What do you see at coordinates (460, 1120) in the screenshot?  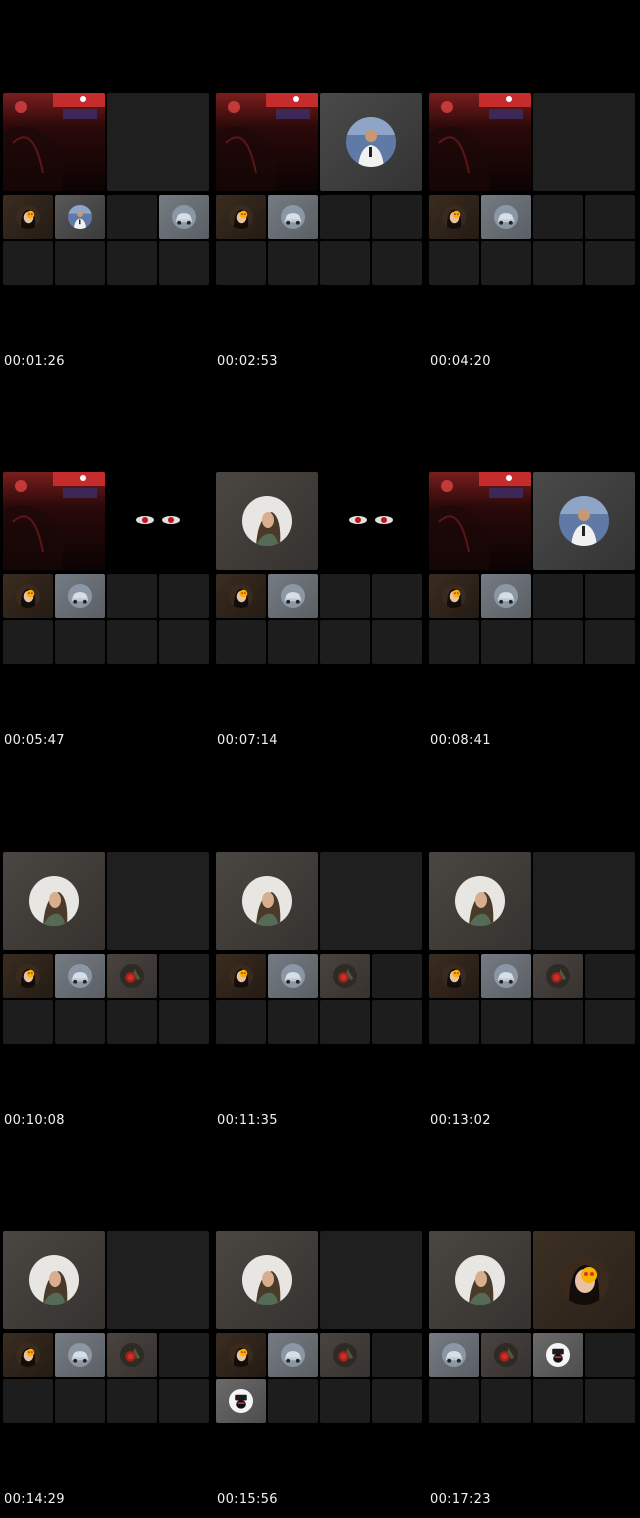 I see `timestamp-label: 00:13:02` at bounding box center [460, 1120].